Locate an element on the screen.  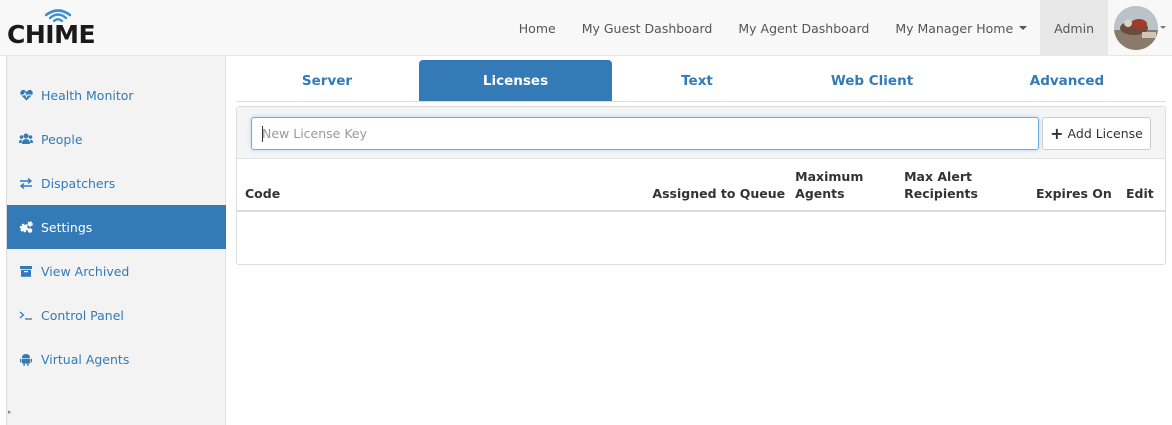
col-max-agents-line2: Agents is located at coordinates (820, 193).